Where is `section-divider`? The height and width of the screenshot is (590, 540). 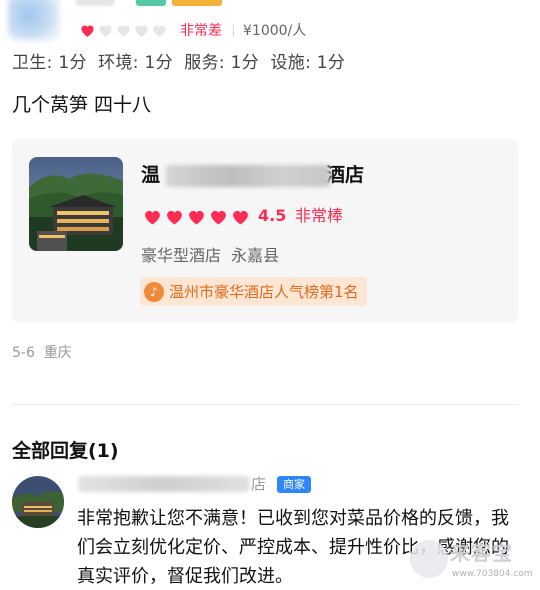 section-divider is located at coordinates (265, 404).